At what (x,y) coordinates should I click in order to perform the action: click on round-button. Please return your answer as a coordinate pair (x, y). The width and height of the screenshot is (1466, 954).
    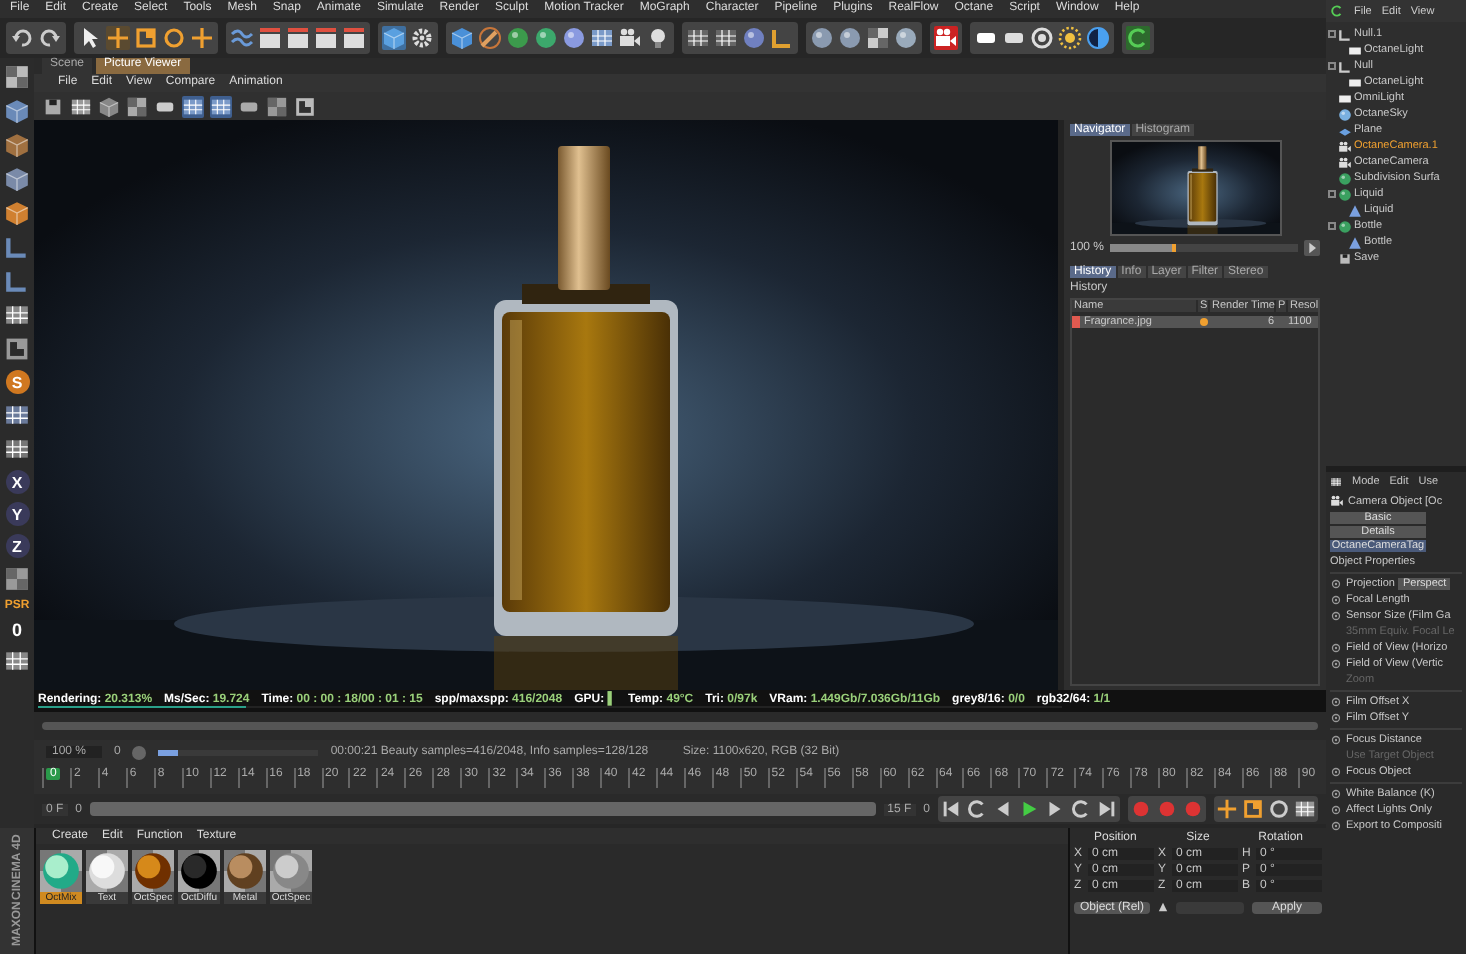
    Looking at the image, I should click on (139, 752).